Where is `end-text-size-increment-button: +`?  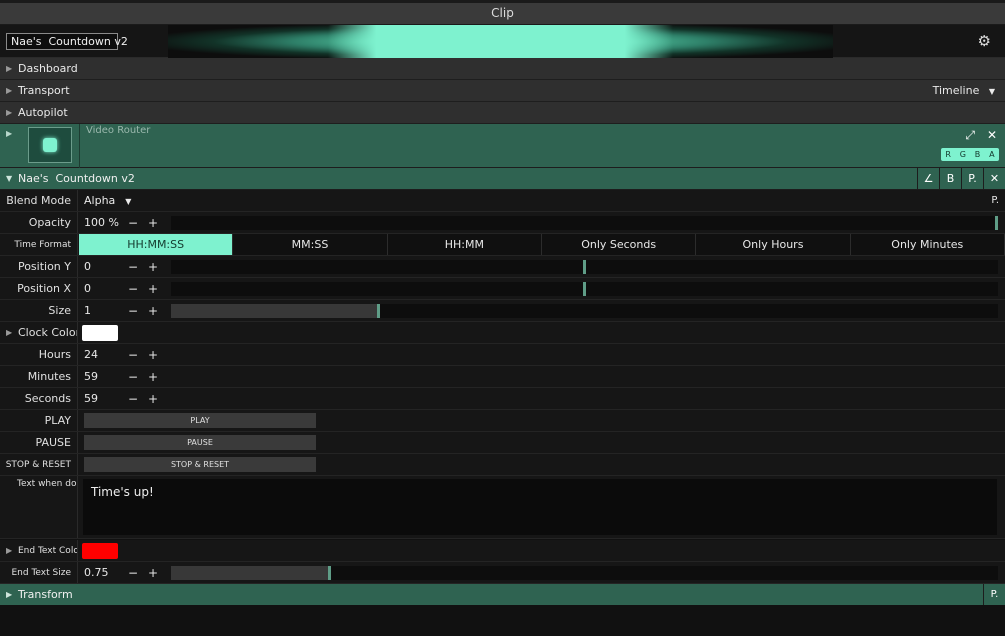
end-text-size-increment-button: + is located at coordinates (153, 573).